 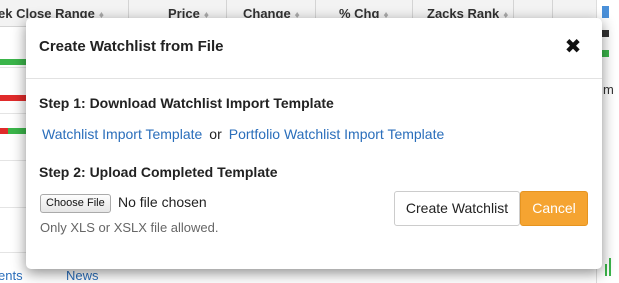 I want to click on side-text: m, so click(x=608, y=89).